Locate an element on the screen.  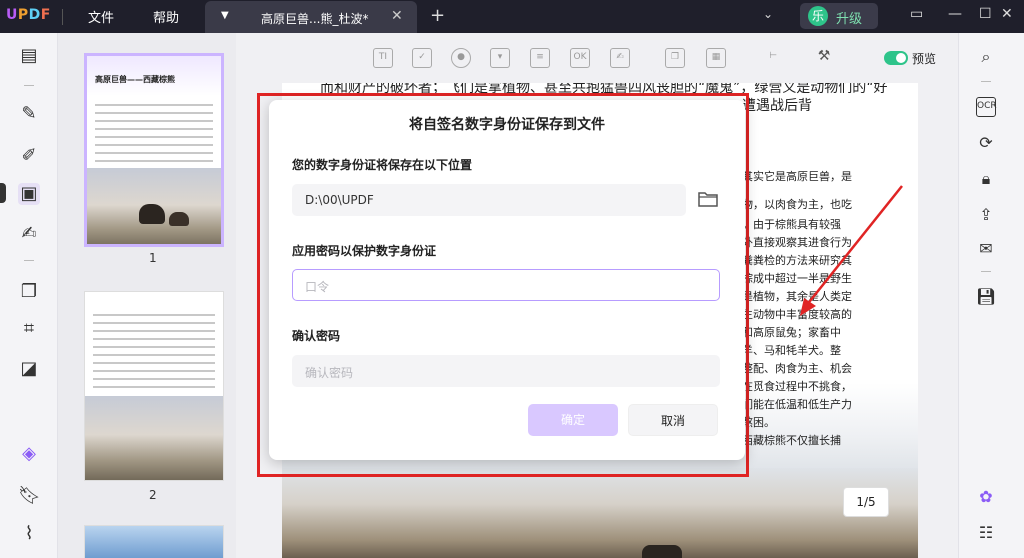
thumbnail-page-1: 高原巨兽——西藏棕熊 is located at coordinates (154, 150).